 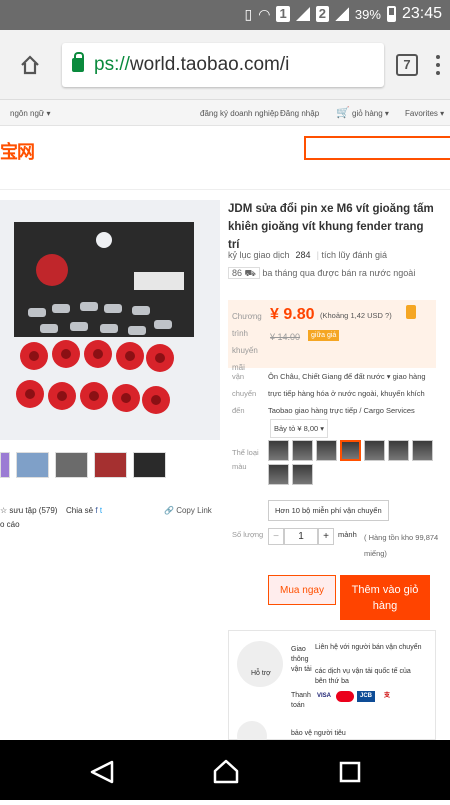 I want to click on taobao-logo: 宝网, so click(x=17, y=151).